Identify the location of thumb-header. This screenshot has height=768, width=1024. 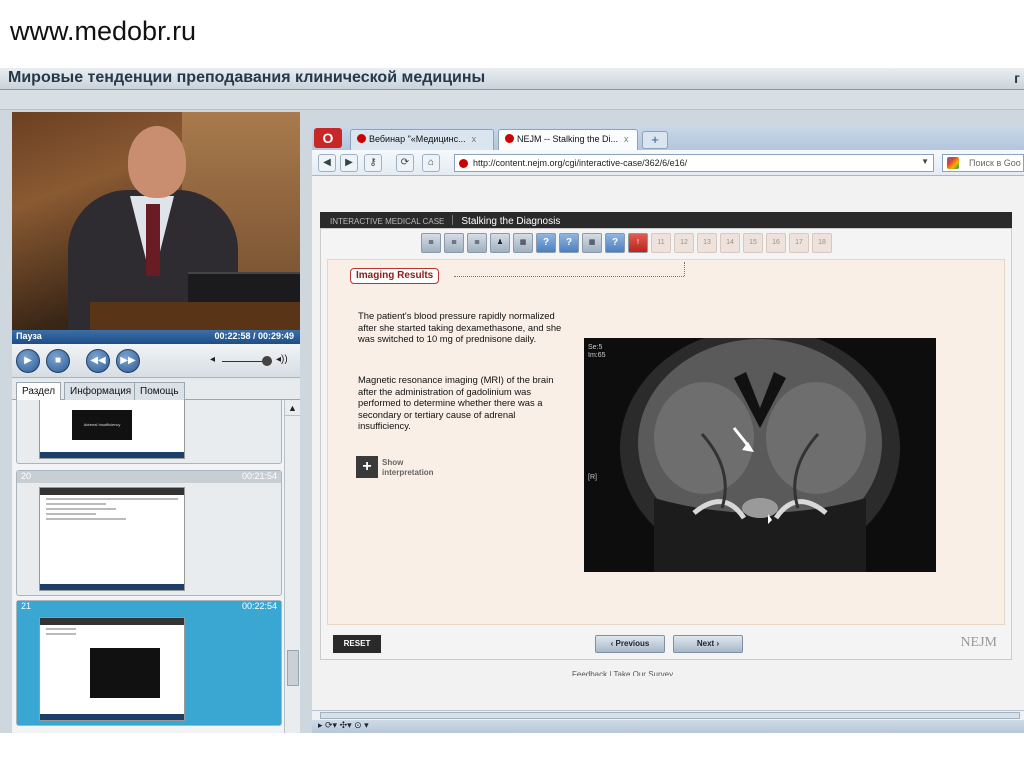
(112, 621).